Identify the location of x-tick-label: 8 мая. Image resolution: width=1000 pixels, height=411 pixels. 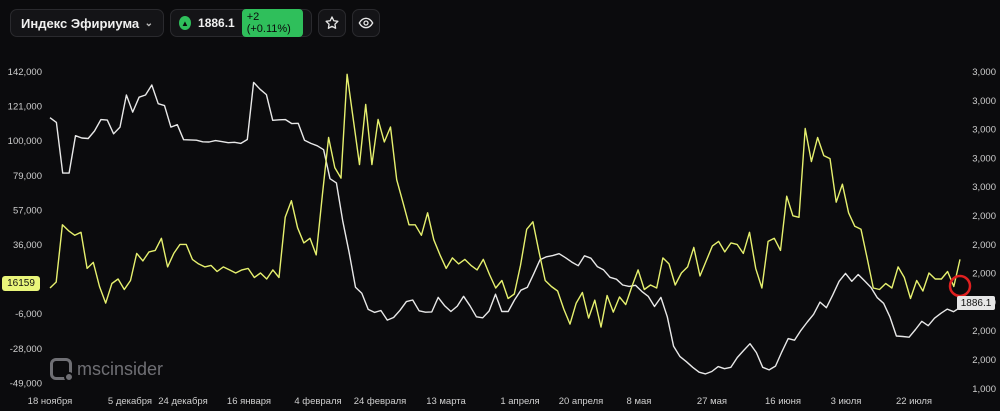
(639, 401).